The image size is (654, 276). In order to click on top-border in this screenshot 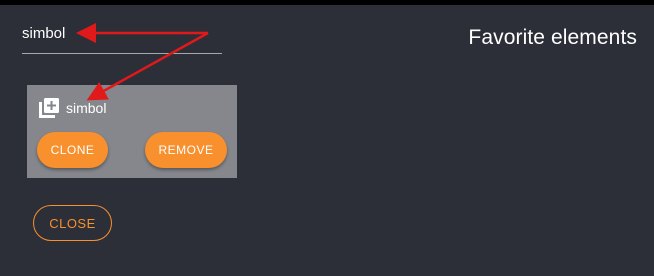, I will do `click(327, 2)`.